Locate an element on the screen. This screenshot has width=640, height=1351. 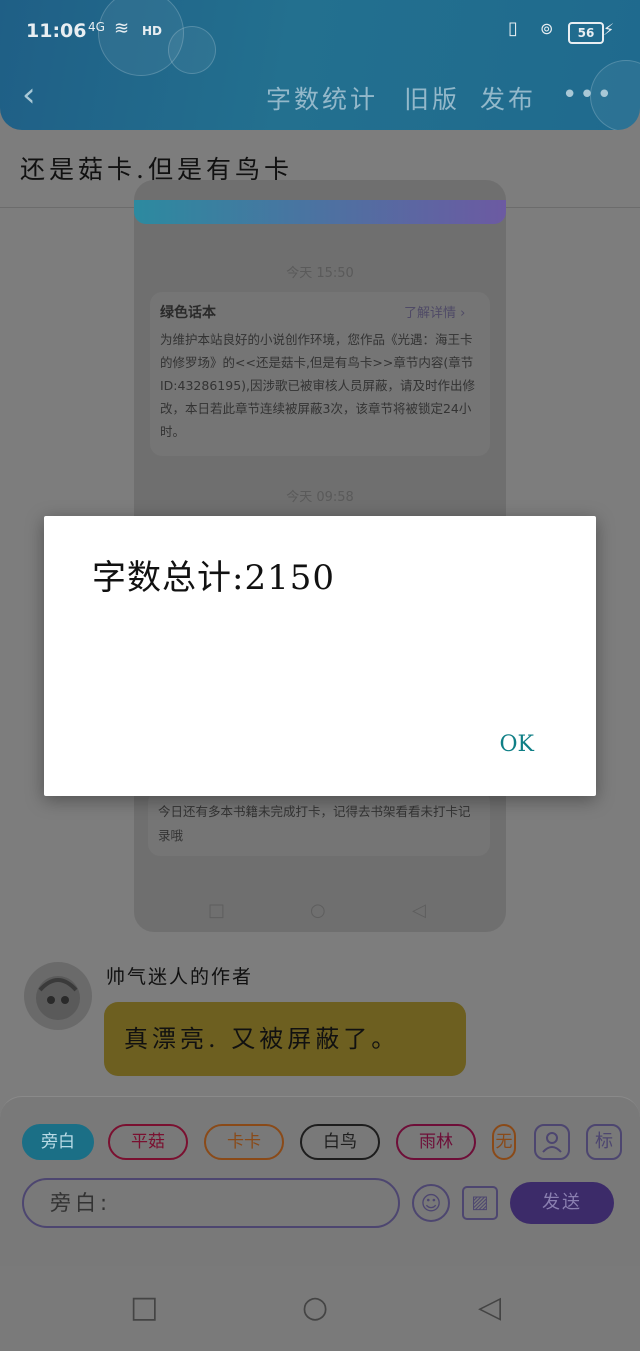
send-button: 发送 is located at coordinates (562, 1203).